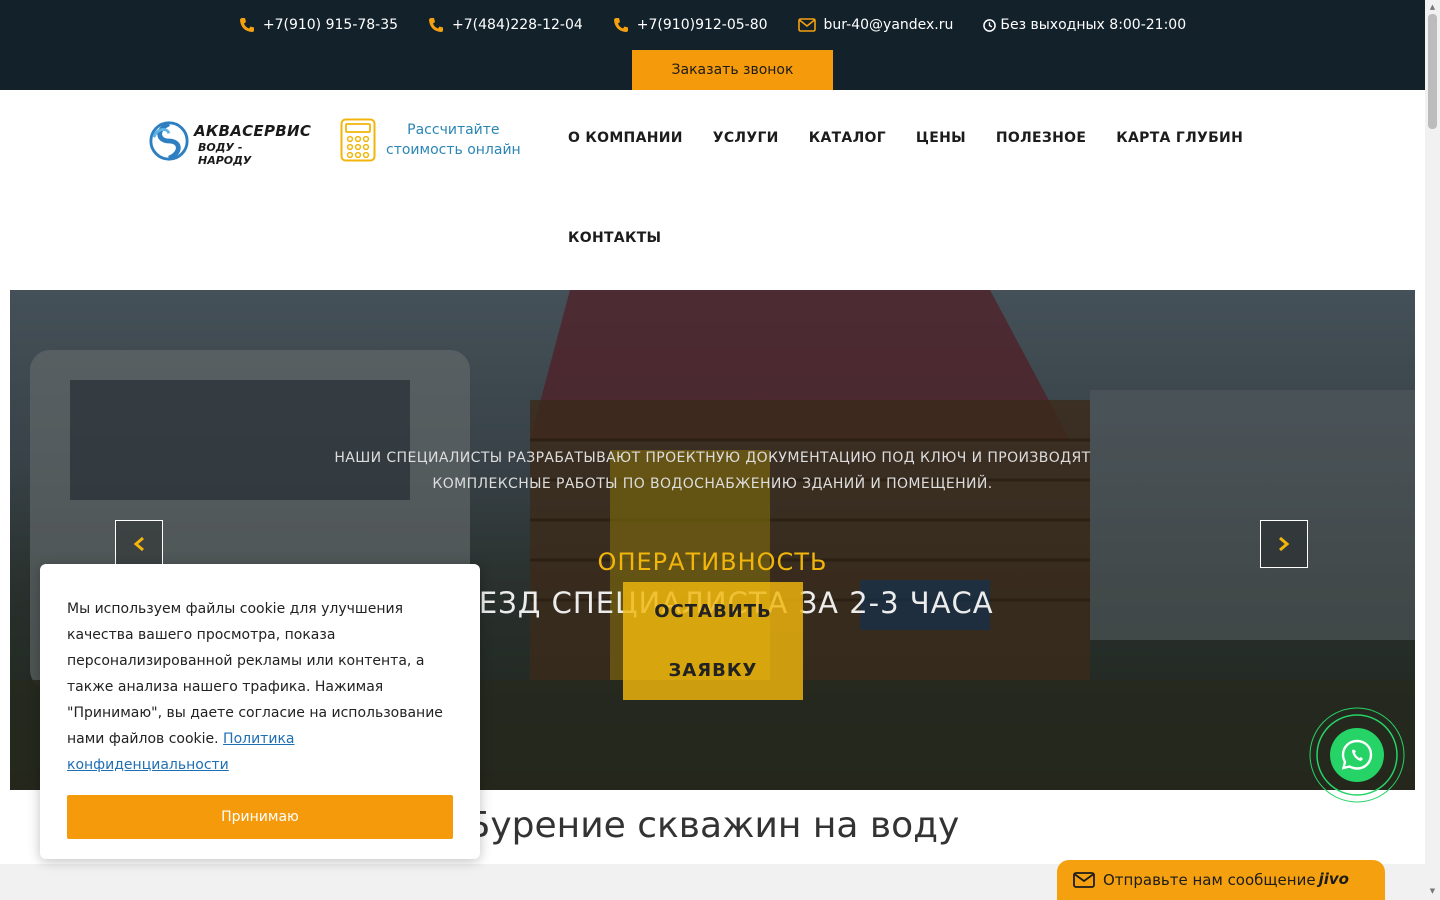  What do you see at coordinates (453, 130) in the screenshot?
I see `calculator-label-line1: Рассчитайте` at bounding box center [453, 130].